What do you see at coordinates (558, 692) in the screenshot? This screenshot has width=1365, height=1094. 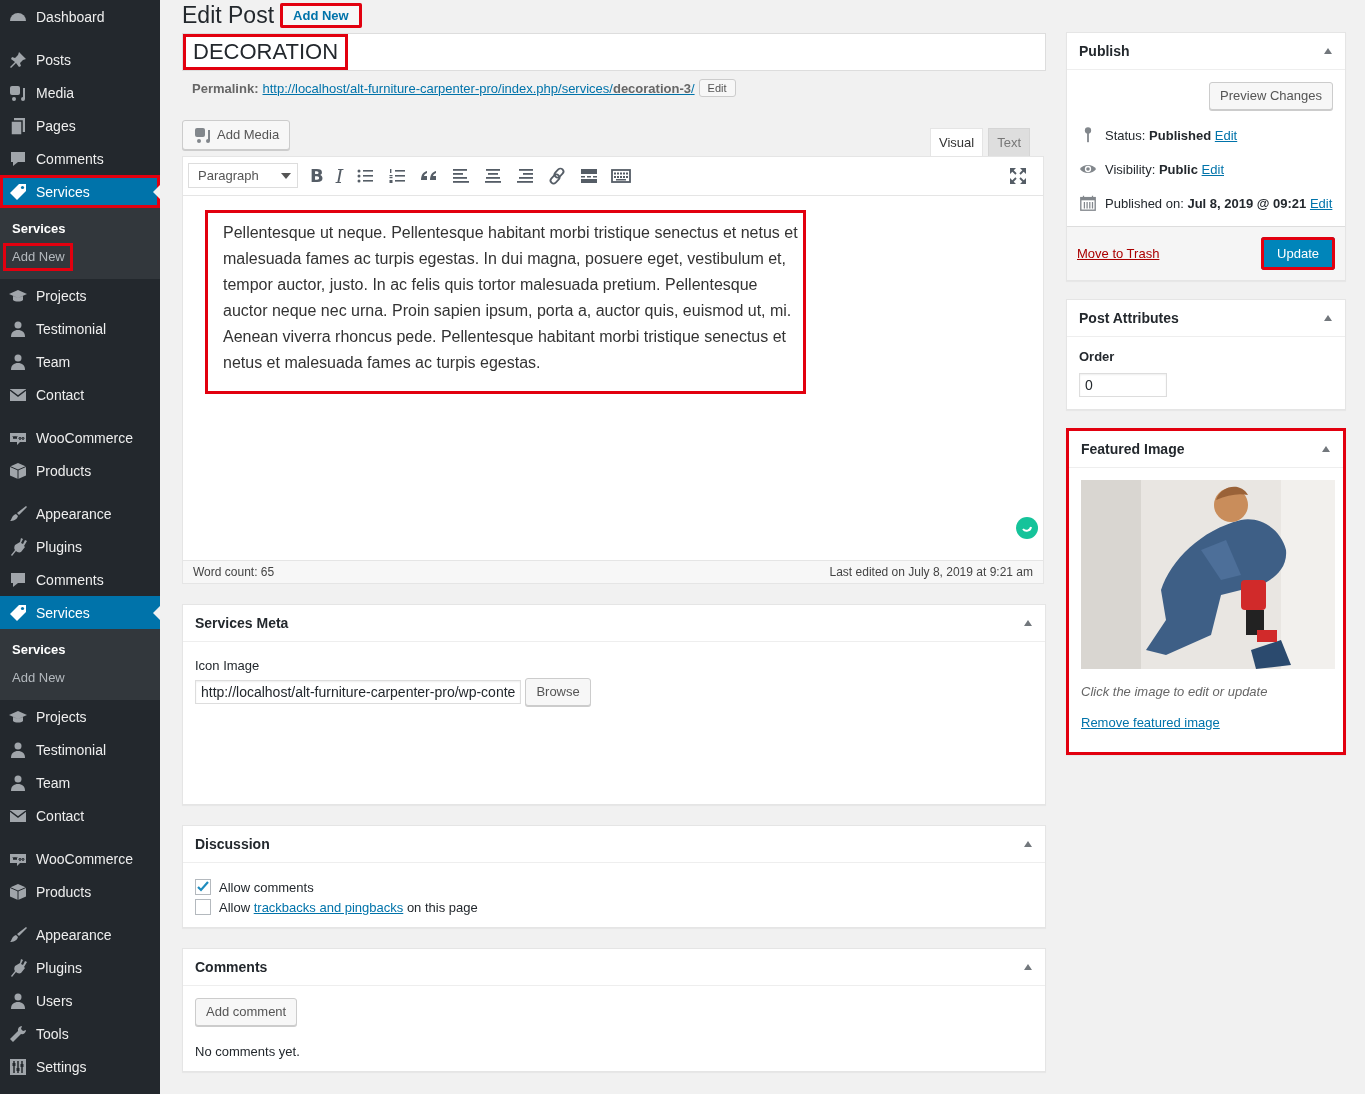 I see `browse-button: Browse` at bounding box center [558, 692].